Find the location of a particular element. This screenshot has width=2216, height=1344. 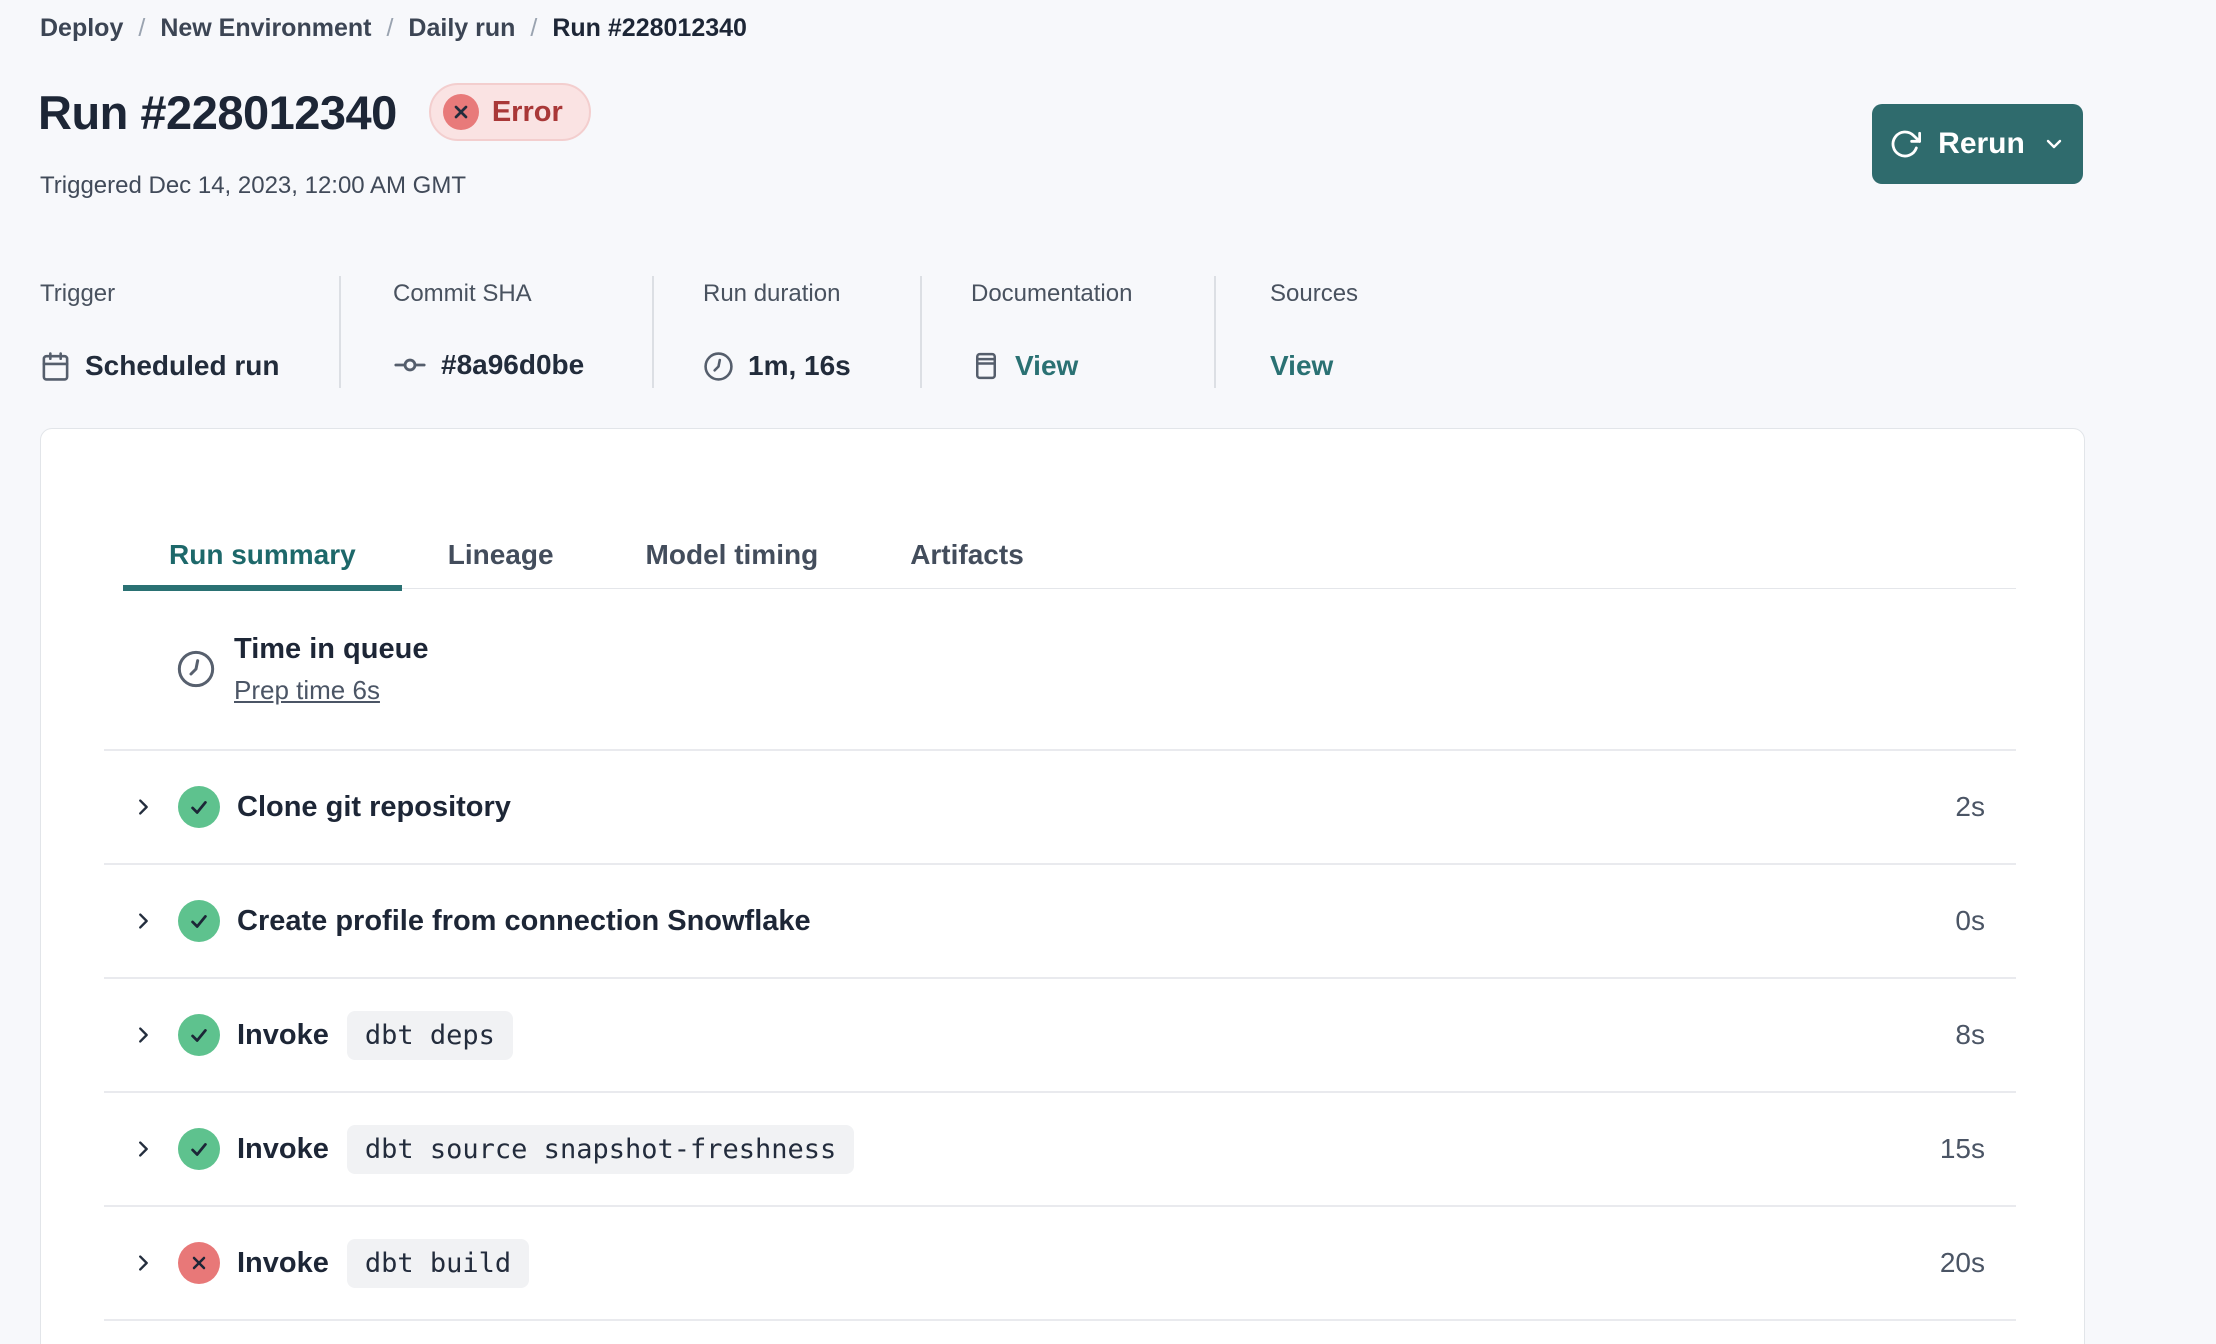

meta-trigger-value: Scheduled run is located at coordinates (182, 365).